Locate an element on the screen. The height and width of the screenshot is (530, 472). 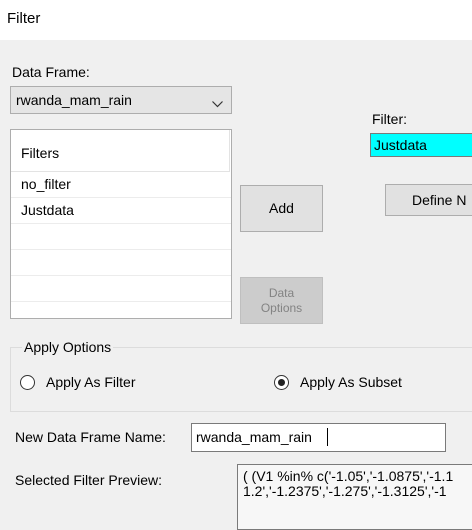
filters-header-label: Filters is located at coordinates (40, 153).